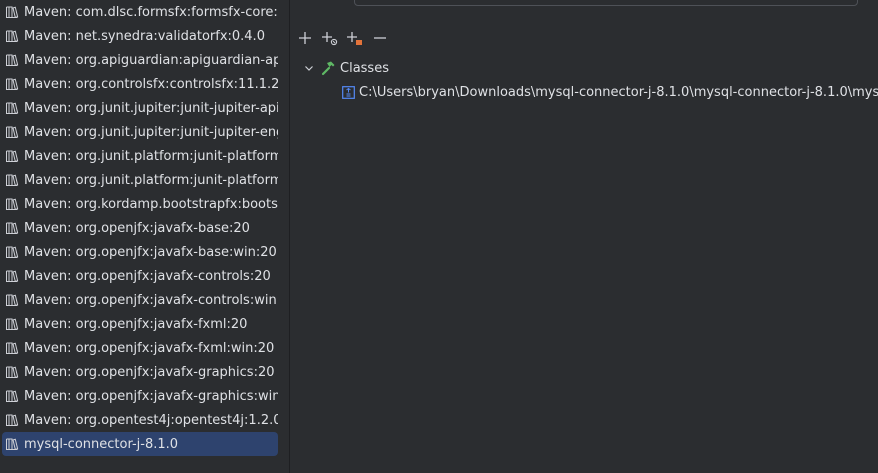 The width and height of the screenshot is (878, 473). Describe the element at coordinates (309, 68) in the screenshot. I see `chevron-down-icon` at that location.